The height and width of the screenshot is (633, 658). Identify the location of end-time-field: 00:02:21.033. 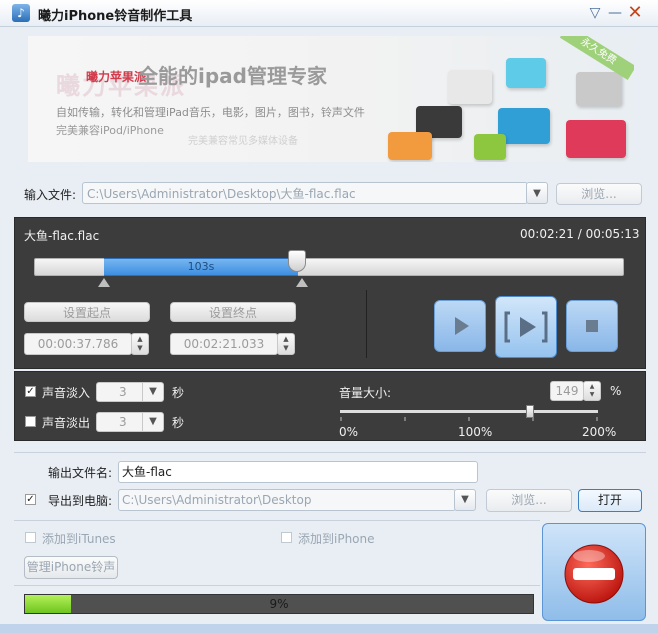
(224, 344).